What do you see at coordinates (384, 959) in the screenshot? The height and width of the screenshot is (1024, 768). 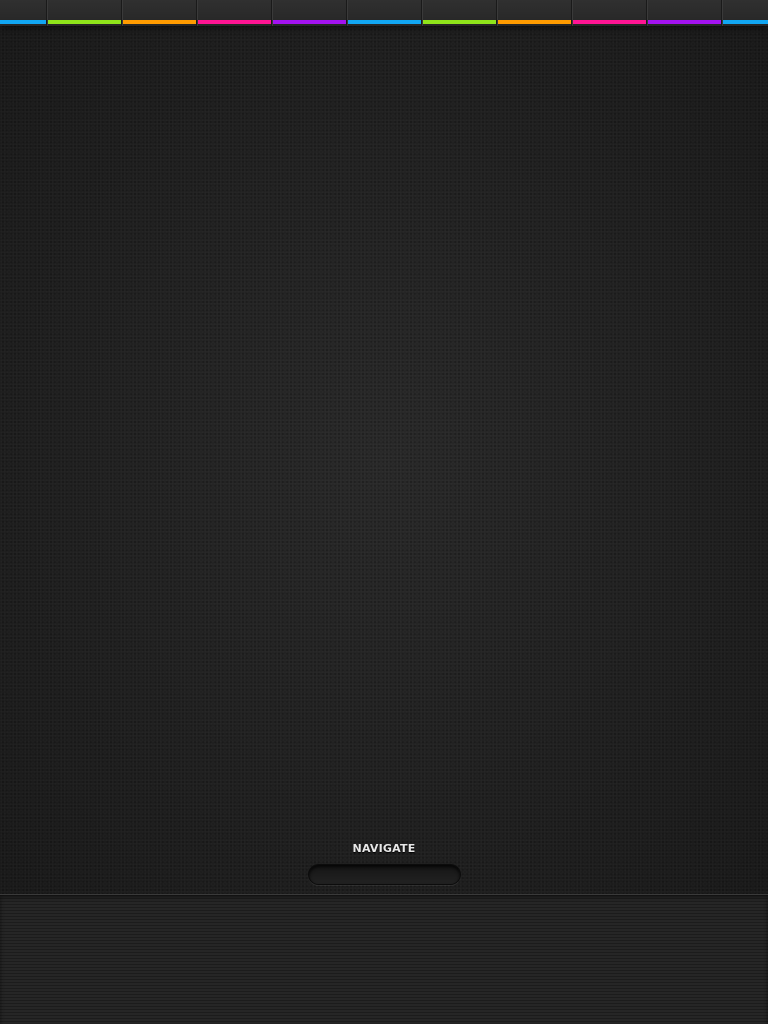 I see `bottom-panel` at bounding box center [384, 959].